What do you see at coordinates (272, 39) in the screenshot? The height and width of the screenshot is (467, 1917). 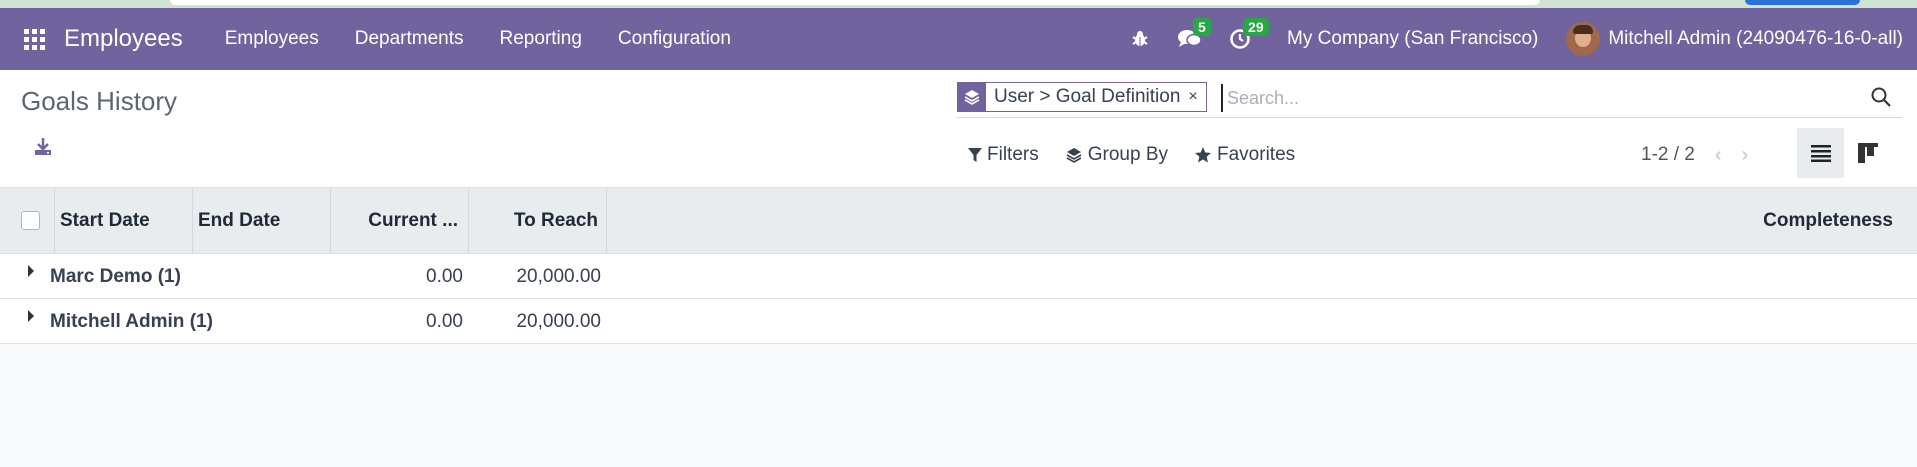 I see `menu-employees: Employees` at bounding box center [272, 39].